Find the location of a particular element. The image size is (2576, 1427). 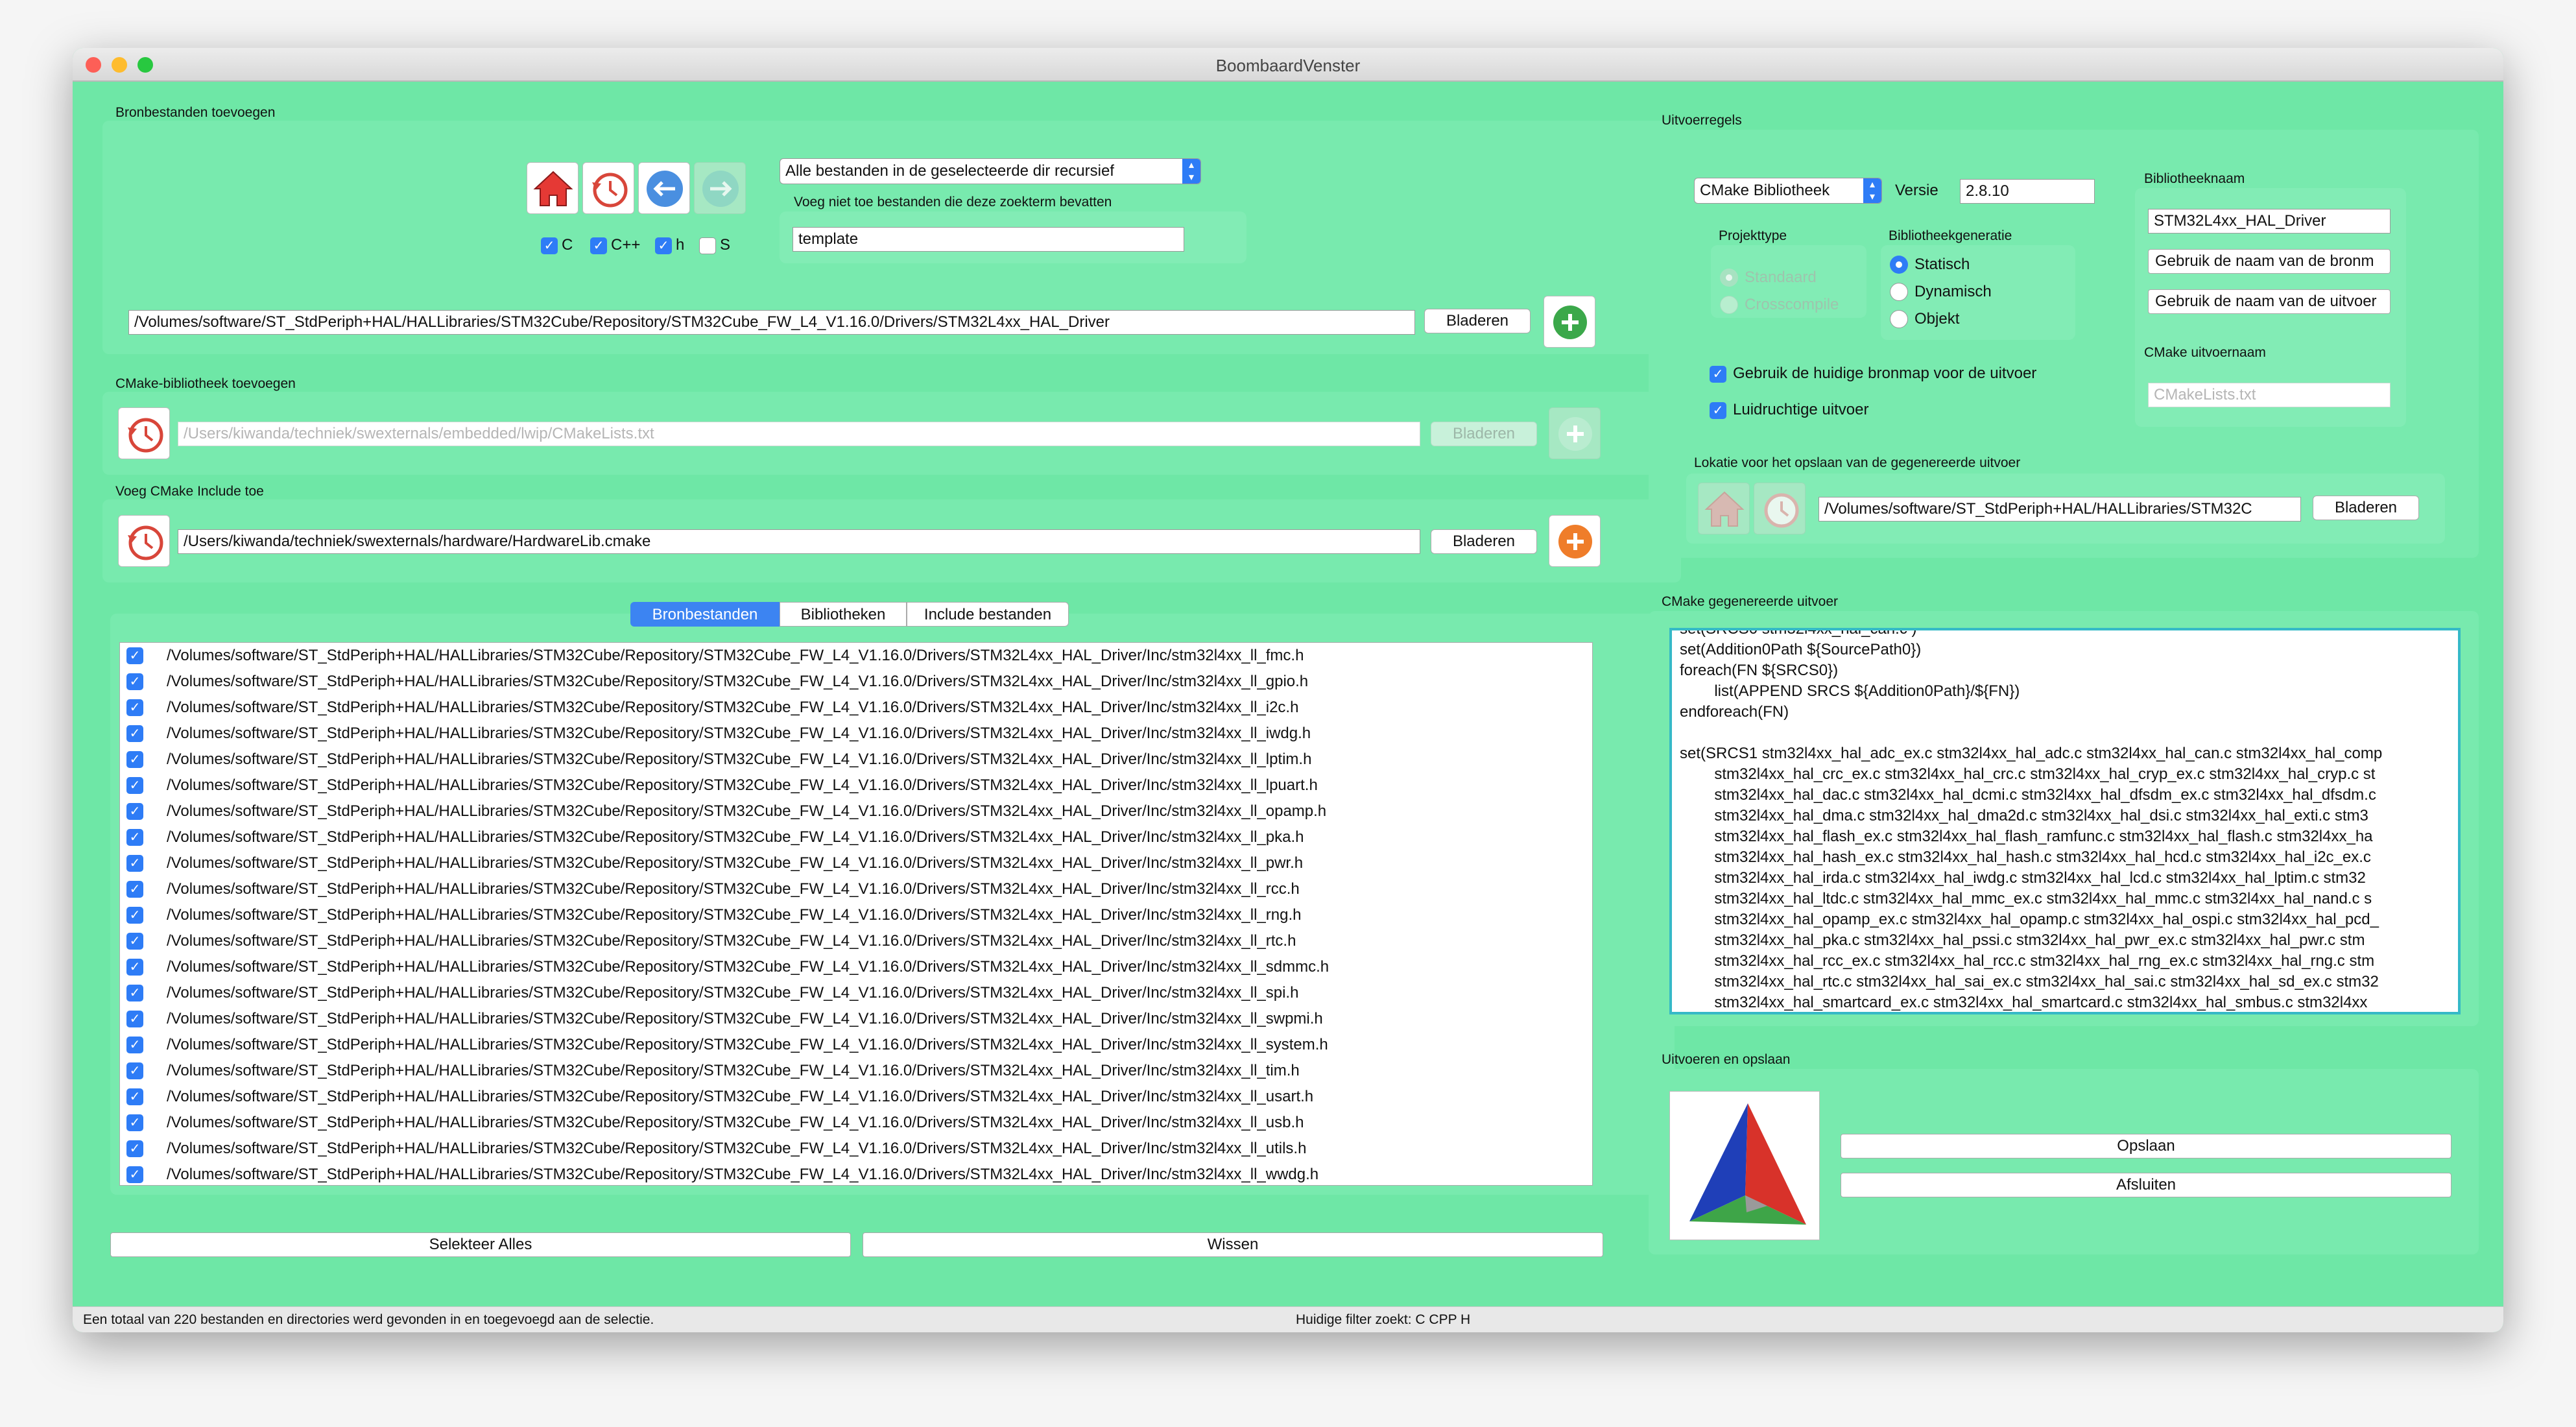

cmake-include-history-button is located at coordinates (144, 541).